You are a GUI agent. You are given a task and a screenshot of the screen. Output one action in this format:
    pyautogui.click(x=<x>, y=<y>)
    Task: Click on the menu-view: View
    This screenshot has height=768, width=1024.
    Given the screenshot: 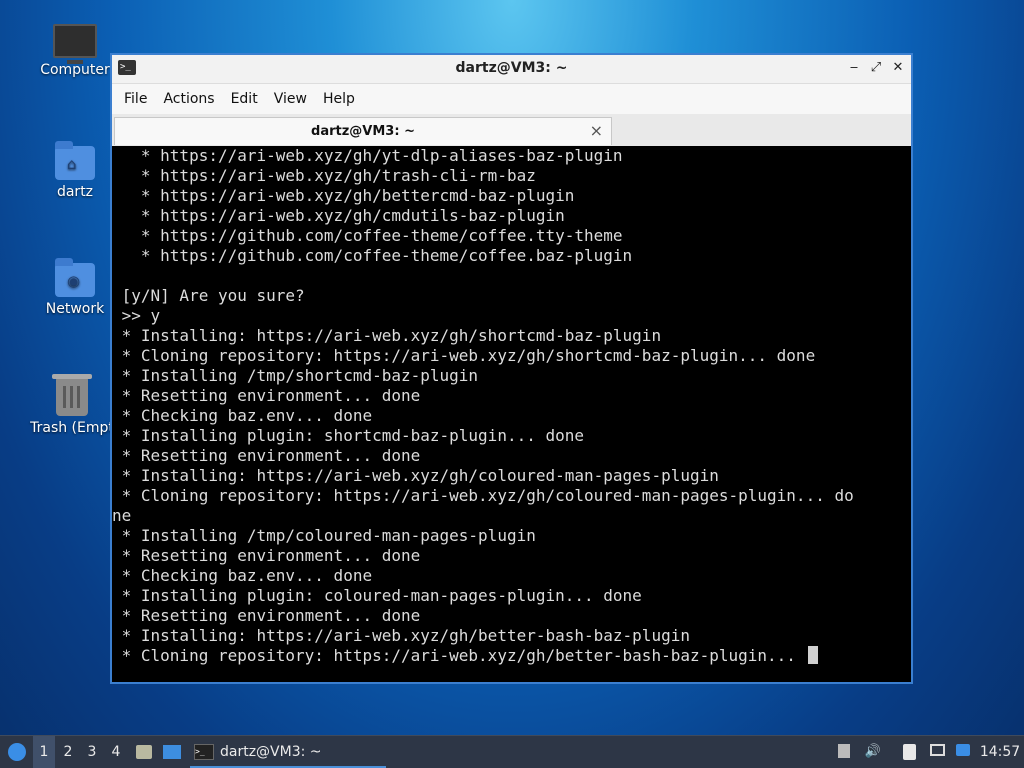 What is the action you would take?
    pyautogui.click(x=290, y=99)
    